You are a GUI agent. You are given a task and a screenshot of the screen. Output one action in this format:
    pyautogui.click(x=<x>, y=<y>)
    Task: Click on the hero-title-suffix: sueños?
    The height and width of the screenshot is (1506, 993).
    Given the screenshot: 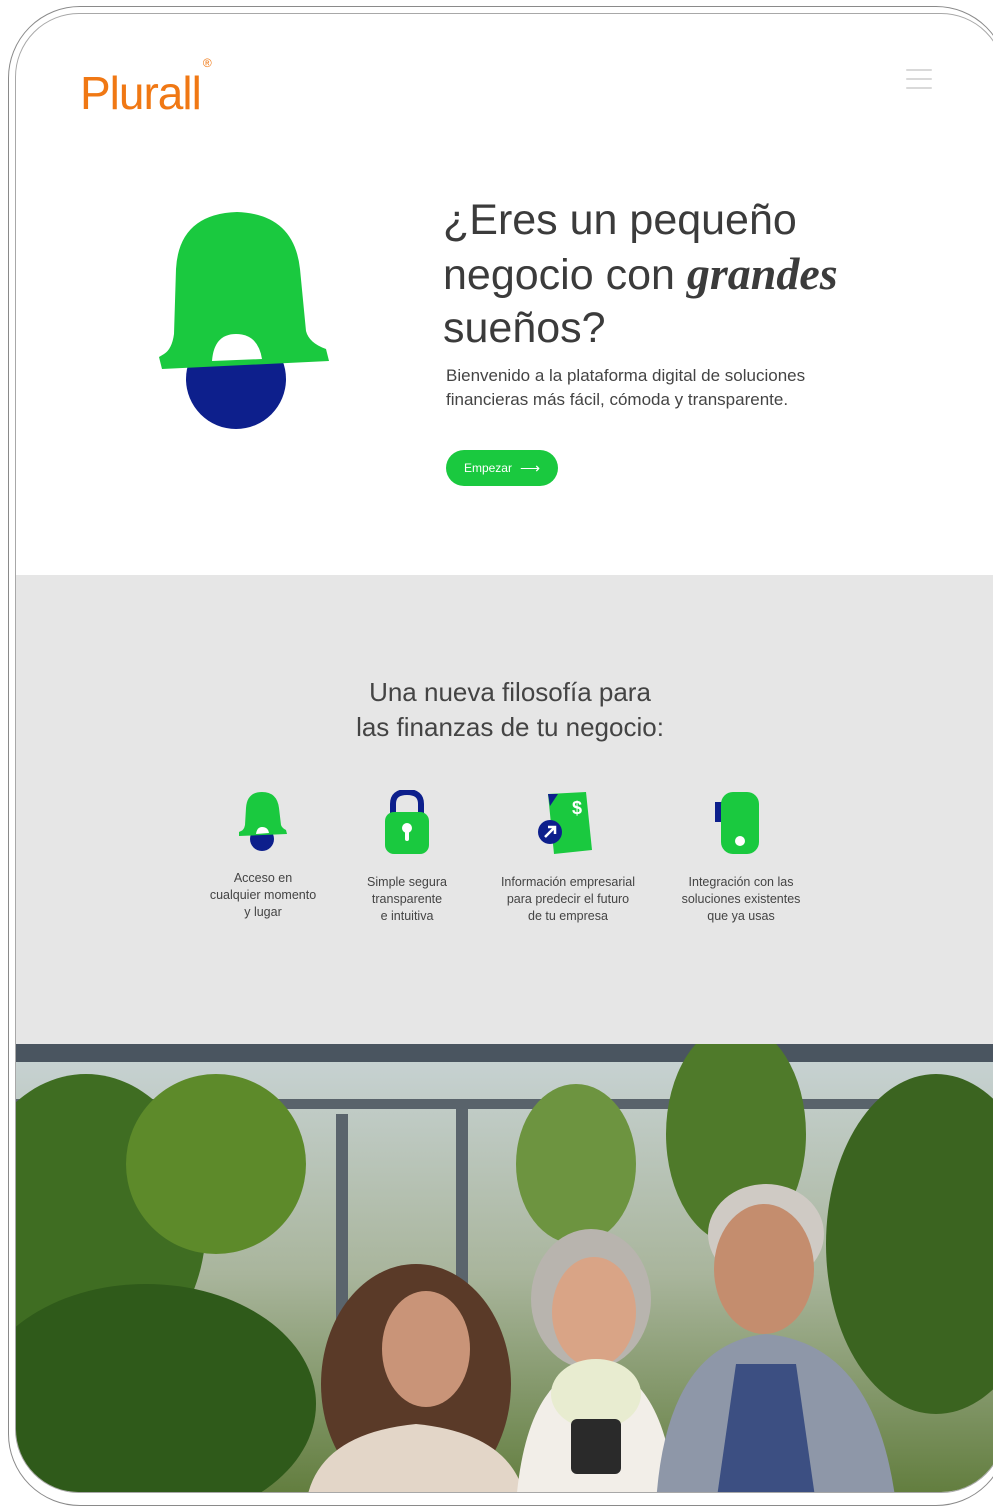 What is the action you would take?
    pyautogui.click(x=524, y=328)
    